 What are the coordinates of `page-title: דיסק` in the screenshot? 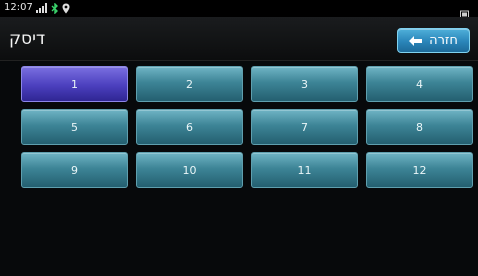 It's located at (27, 39).